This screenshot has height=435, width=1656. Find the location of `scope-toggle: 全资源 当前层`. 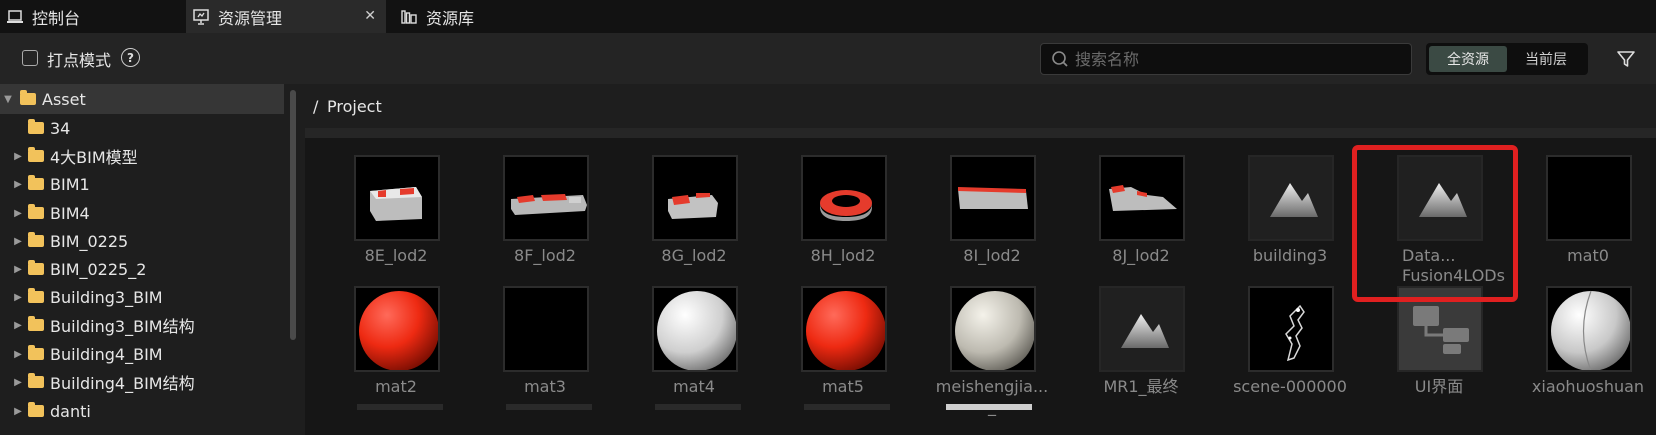

scope-toggle: 全资源 当前层 is located at coordinates (1507, 59).